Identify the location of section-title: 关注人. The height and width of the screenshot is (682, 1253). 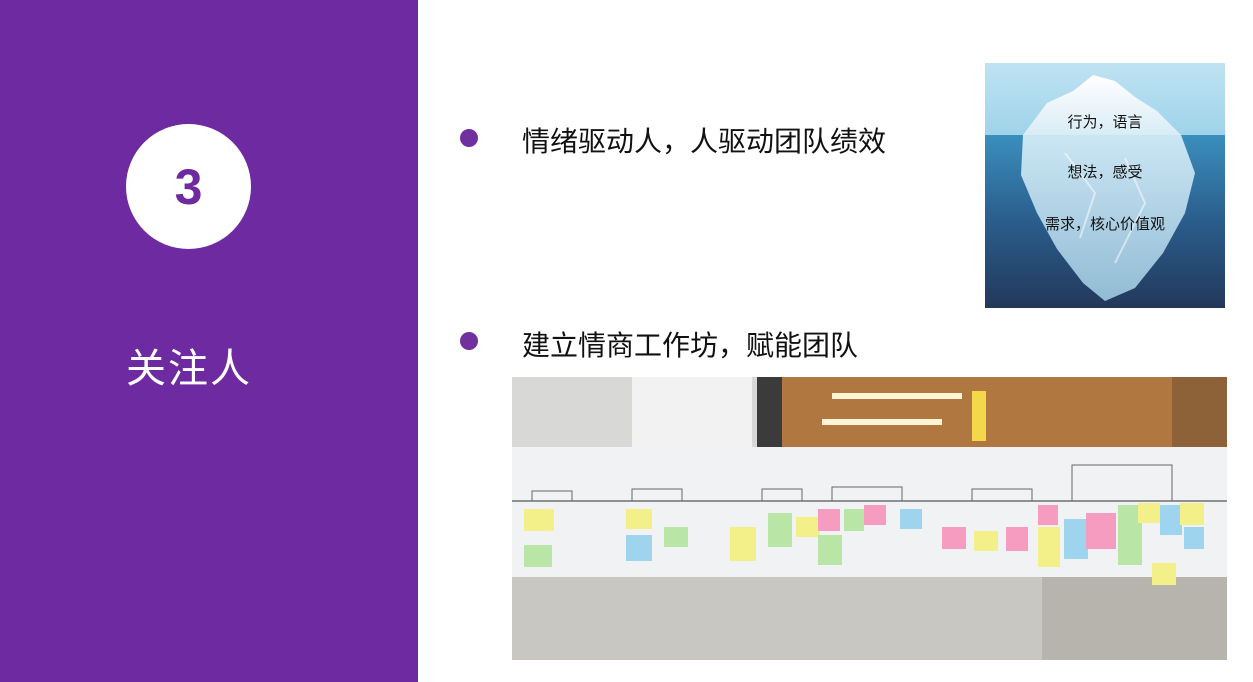
(189, 369).